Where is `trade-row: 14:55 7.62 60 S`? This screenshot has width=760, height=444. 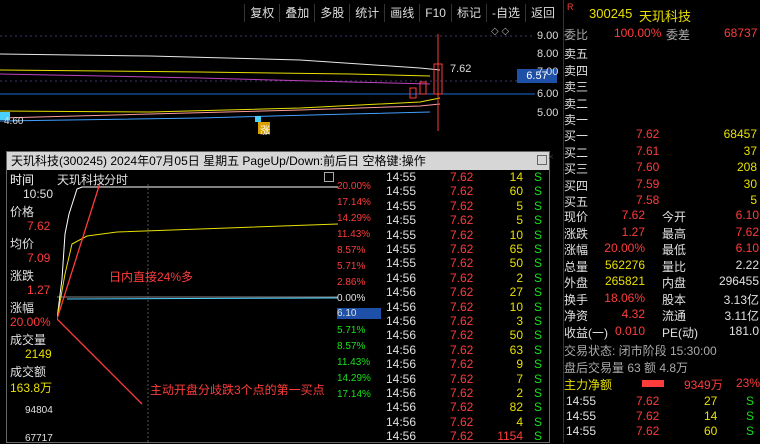
trade-row: 14:55 7.62 60 S is located at coordinates (662, 432).